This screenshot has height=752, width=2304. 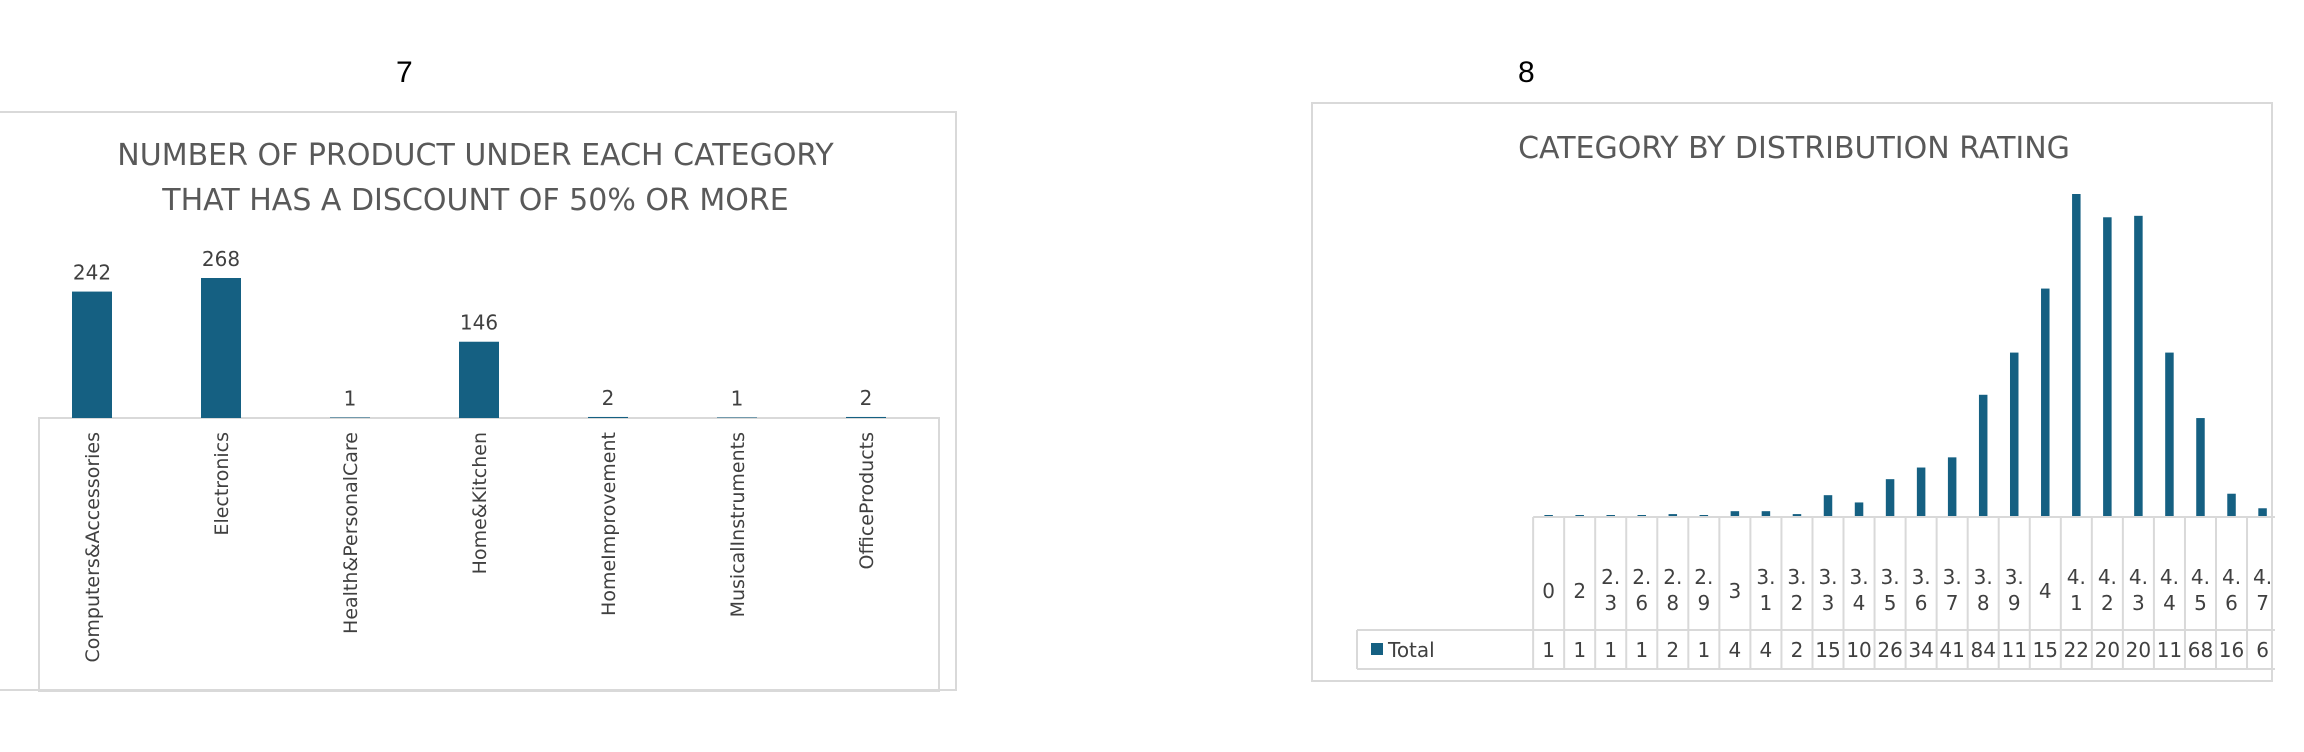 What do you see at coordinates (479, 323) in the screenshot?
I see `data-label: 146` at bounding box center [479, 323].